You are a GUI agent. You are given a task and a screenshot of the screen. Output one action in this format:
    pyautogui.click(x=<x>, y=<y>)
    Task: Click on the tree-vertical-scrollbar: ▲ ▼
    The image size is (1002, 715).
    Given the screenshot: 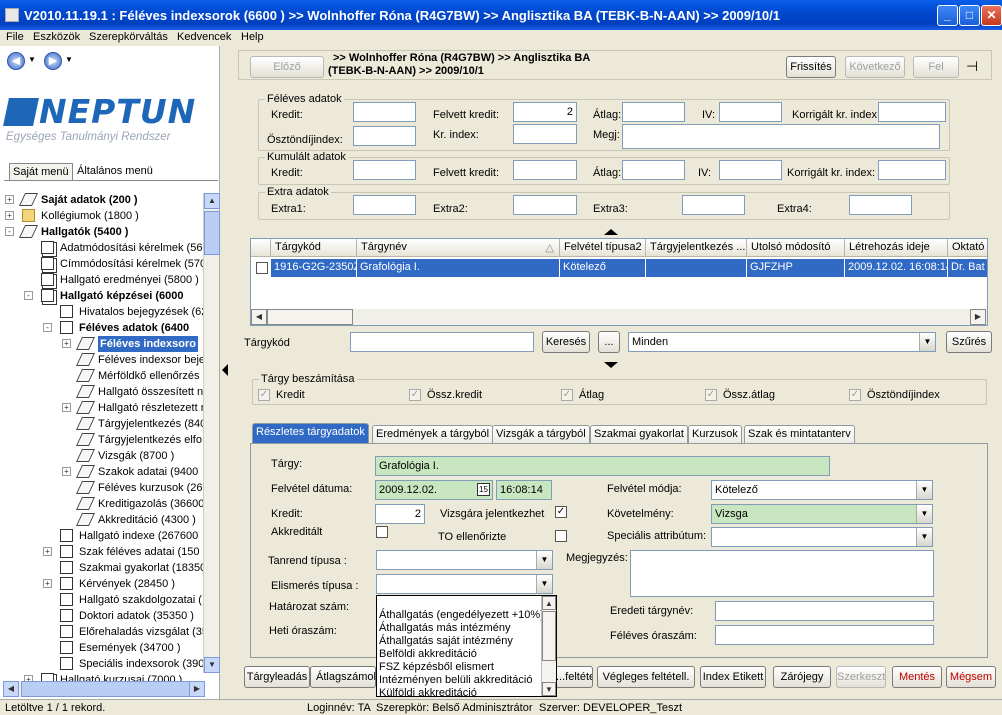 What is the action you would take?
    pyautogui.click(x=211, y=433)
    